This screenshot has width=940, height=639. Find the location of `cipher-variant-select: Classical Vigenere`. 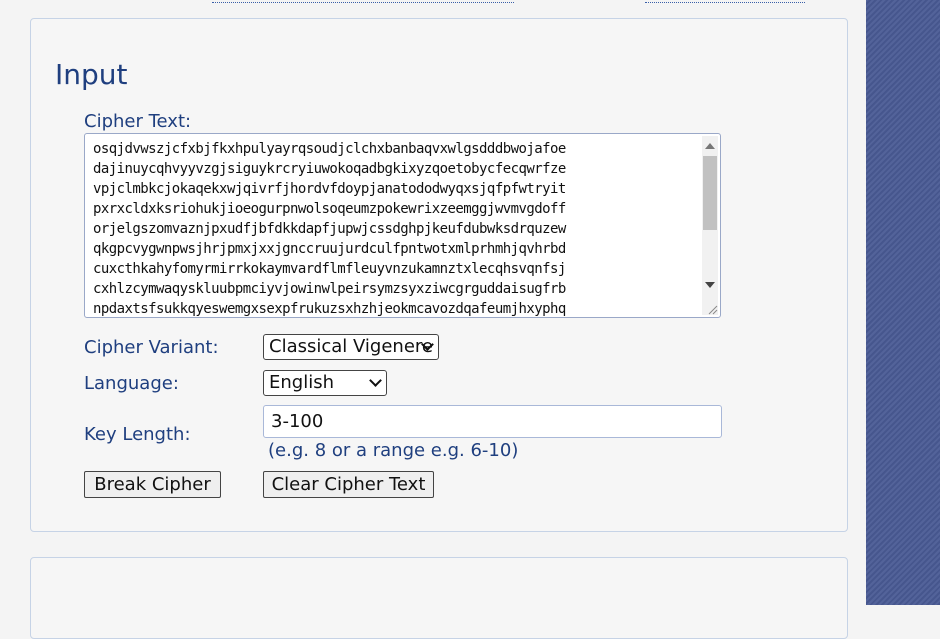

cipher-variant-select: Classical Vigenere is located at coordinates (351, 347).